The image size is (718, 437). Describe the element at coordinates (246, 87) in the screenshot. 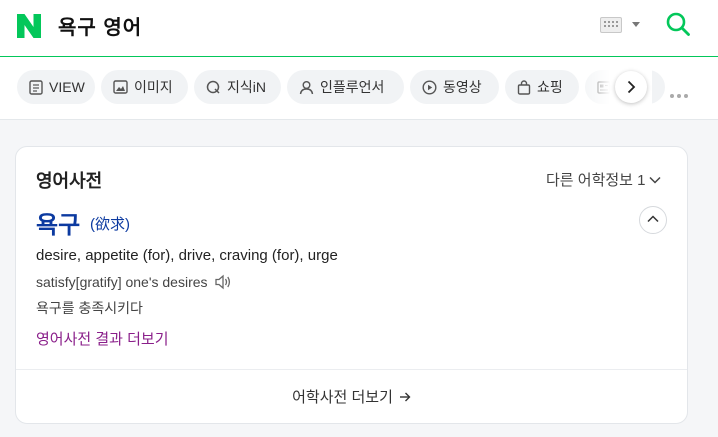

I see `tab-label: 지식iN` at that location.